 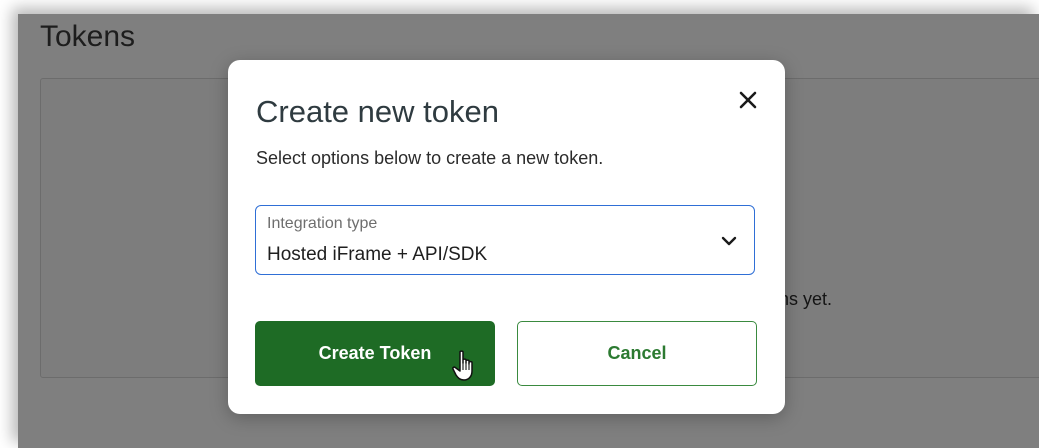 What do you see at coordinates (505, 240) in the screenshot?
I see `integration-type-select: Integration type Hosted iFrame + API/SDK` at bounding box center [505, 240].